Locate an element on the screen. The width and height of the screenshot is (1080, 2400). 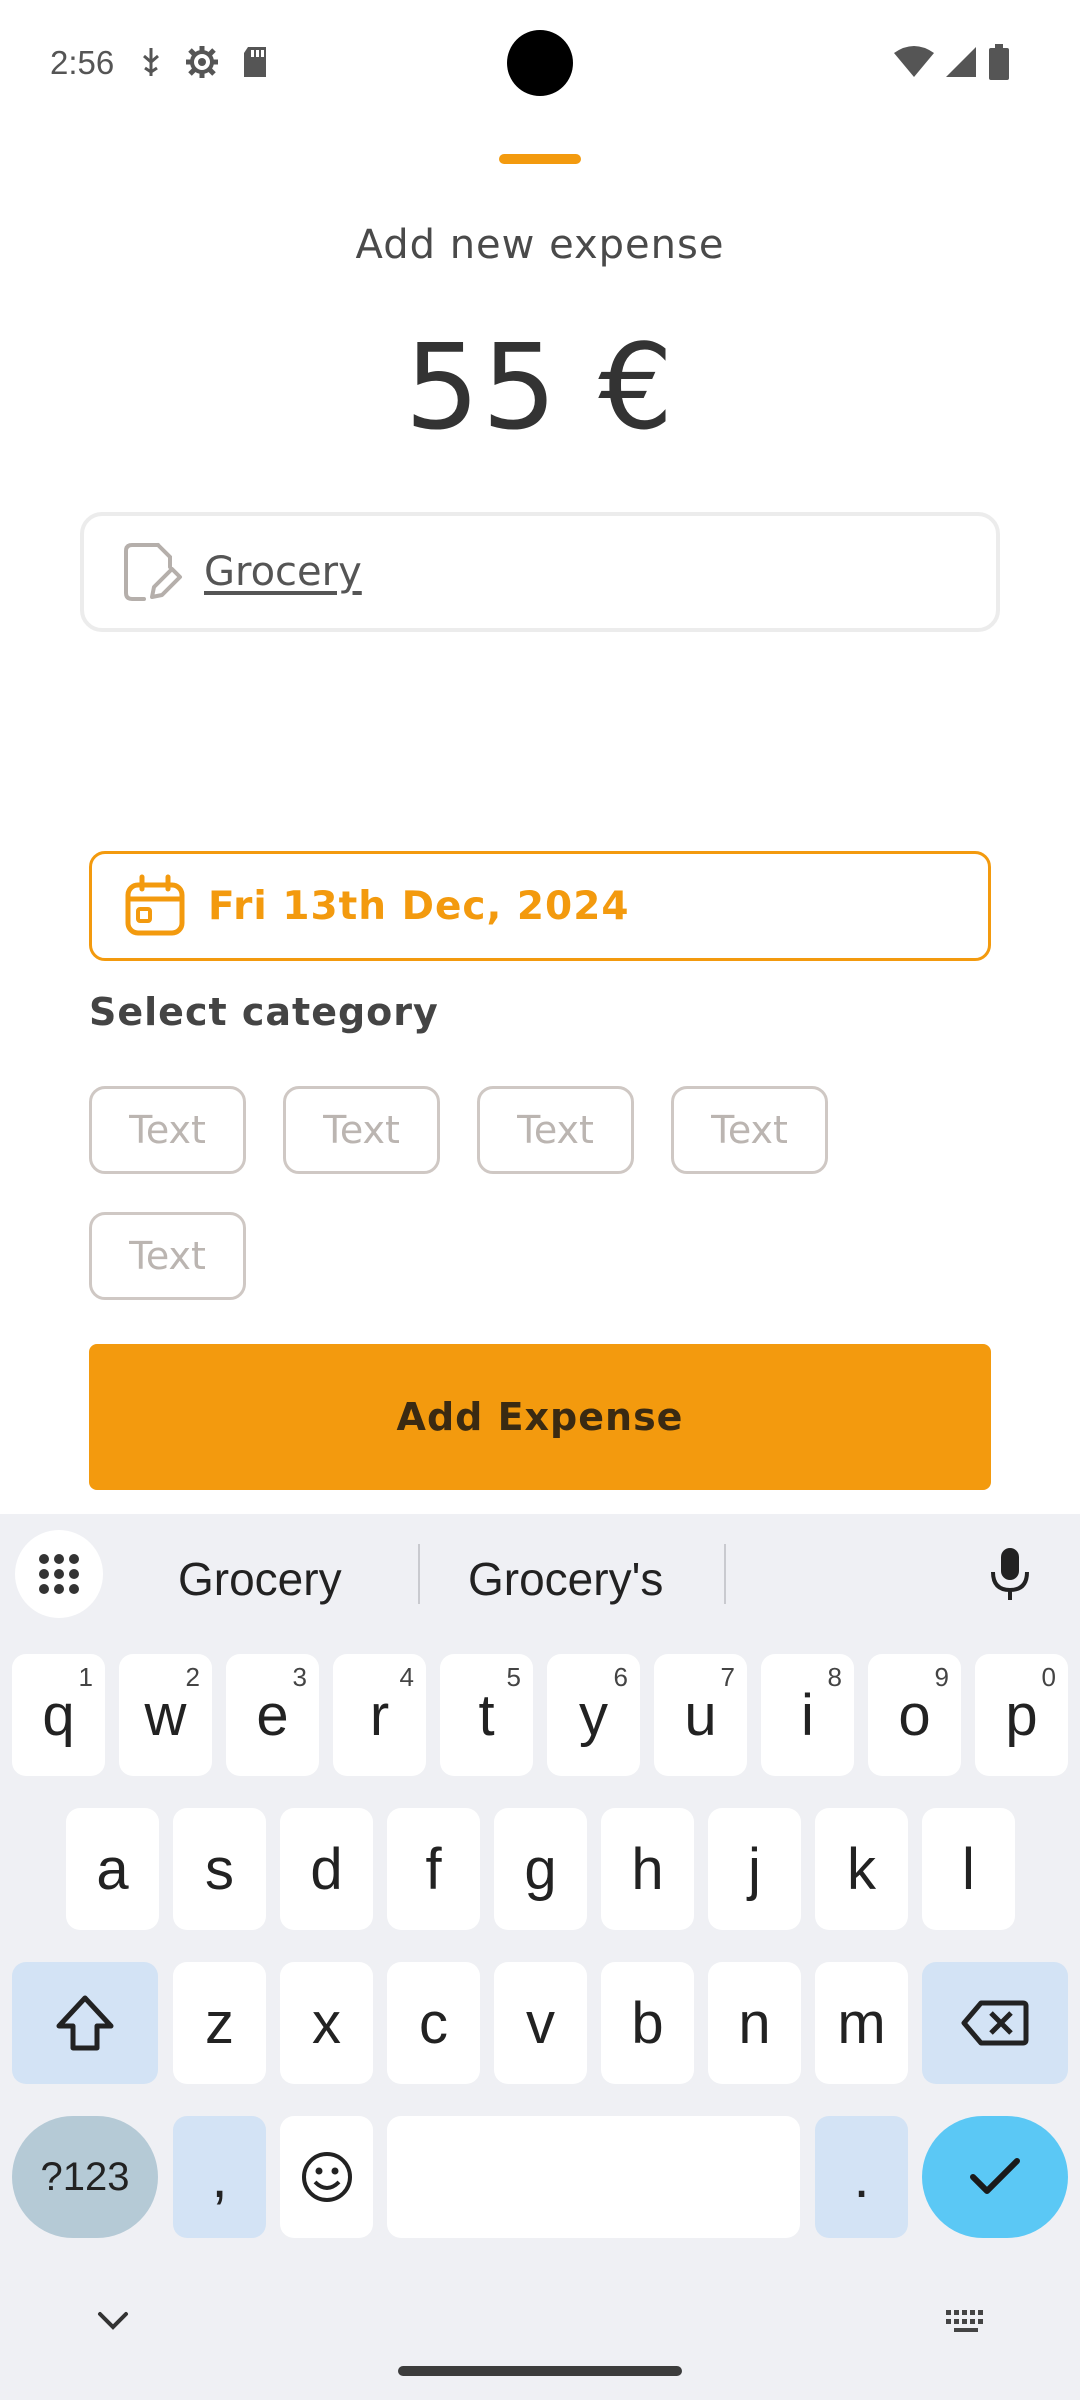
shift-key is located at coordinates (85, 2023).